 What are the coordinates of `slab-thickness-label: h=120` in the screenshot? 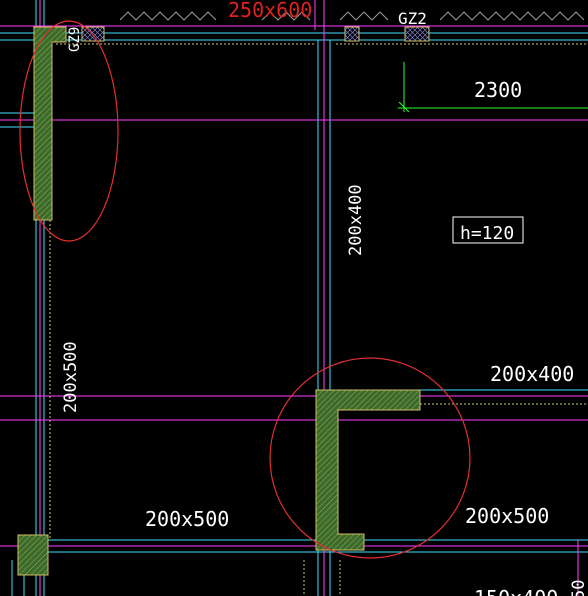 It's located at (487, 233).